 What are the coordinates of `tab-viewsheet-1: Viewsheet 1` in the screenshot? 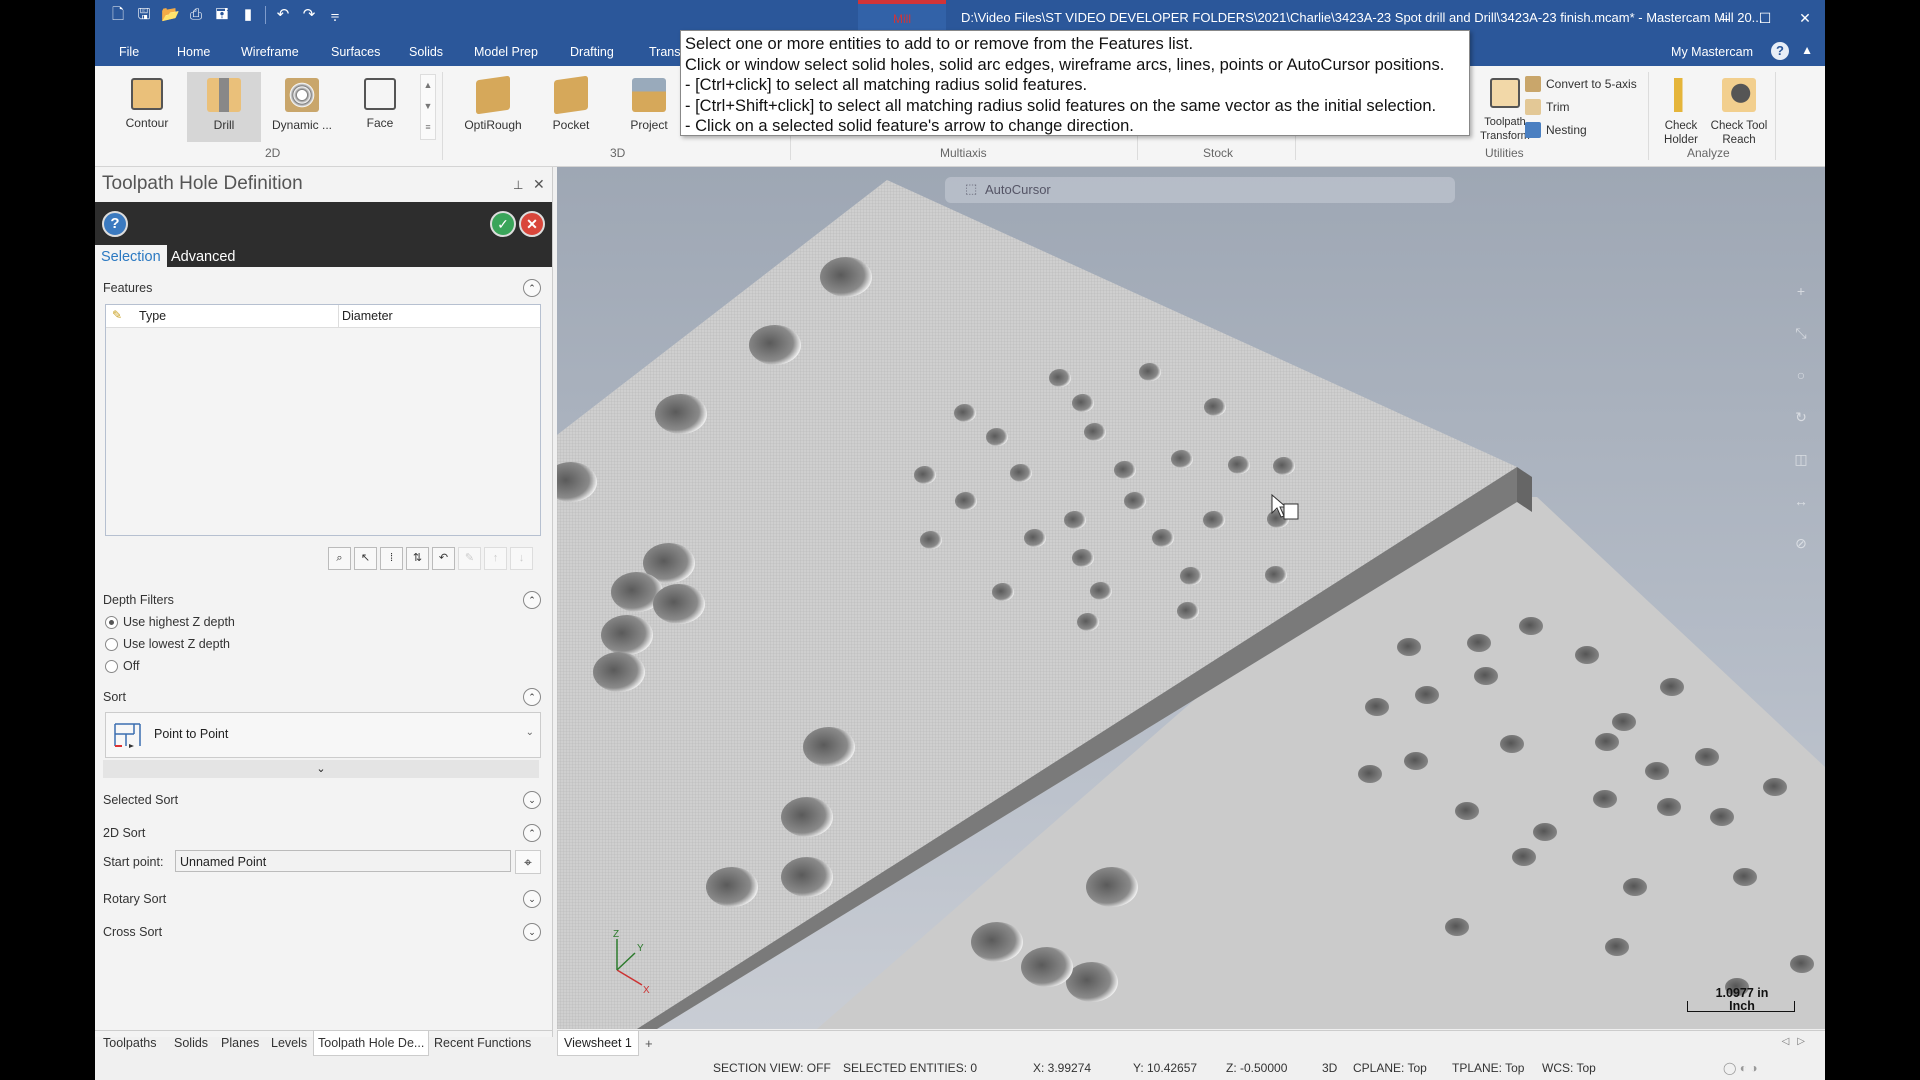 It's located at (598, 1043).